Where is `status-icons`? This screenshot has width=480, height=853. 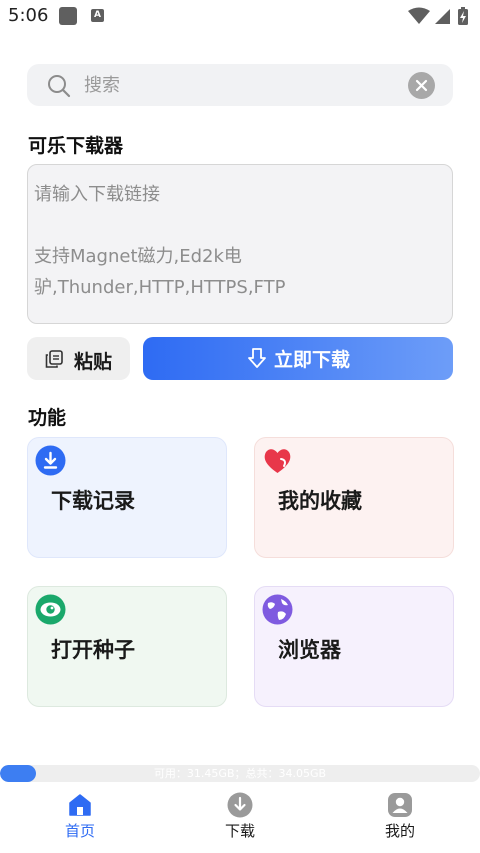 status-icons is located at coordinates (440, 16).